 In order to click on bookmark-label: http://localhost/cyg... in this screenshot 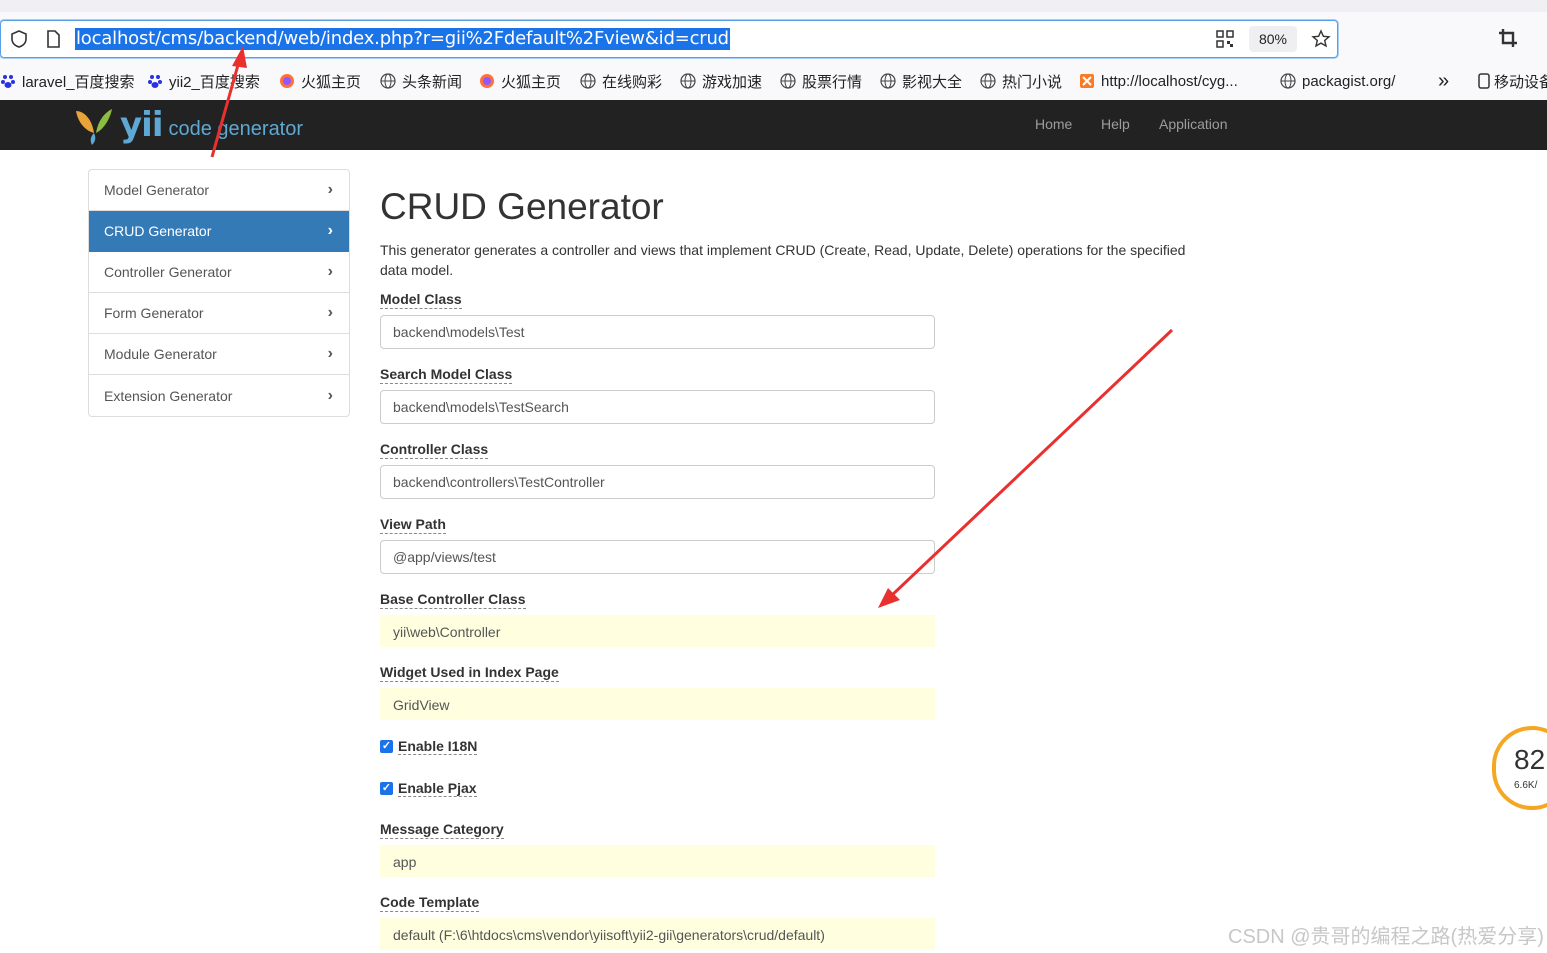, I will do `click(1169, 81)`.